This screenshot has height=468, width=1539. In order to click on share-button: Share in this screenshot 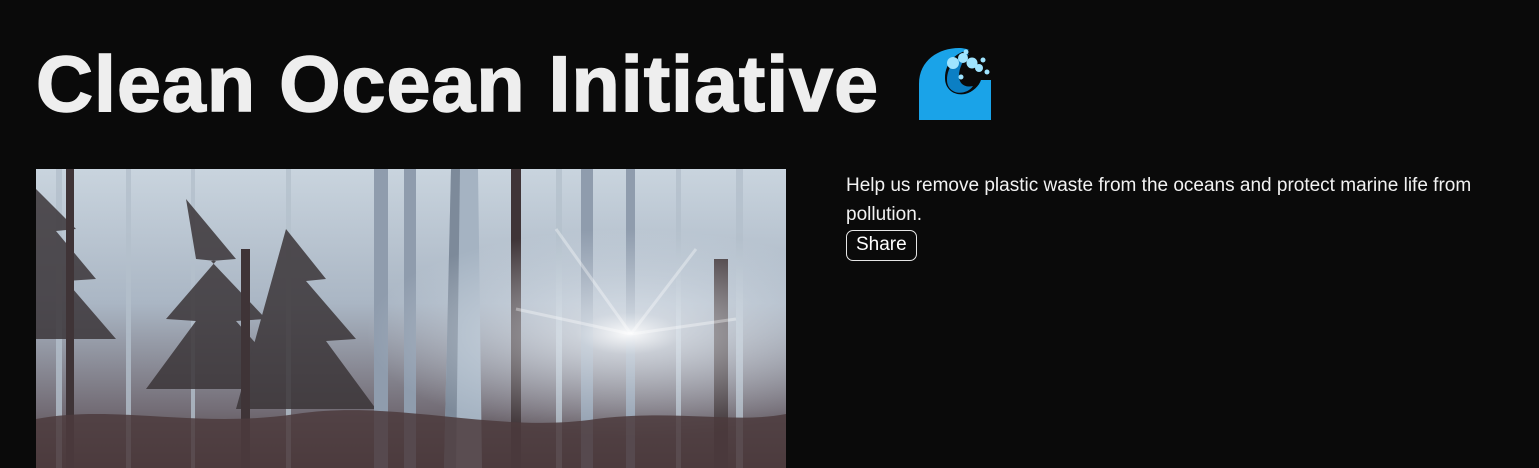, I will do `click(881, 245)`.